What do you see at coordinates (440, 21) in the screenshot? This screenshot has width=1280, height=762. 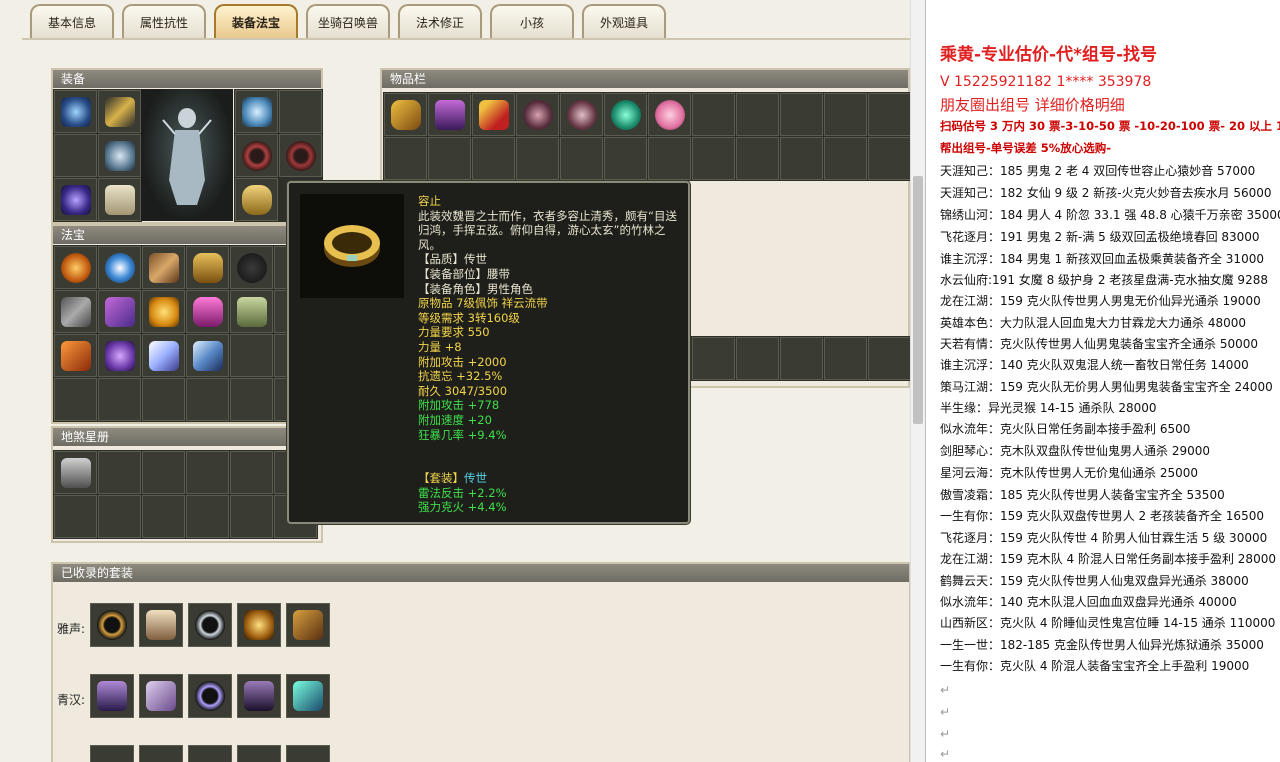 I see `tab-spell-mods: 法术修正` at bounding box center [440, 21].